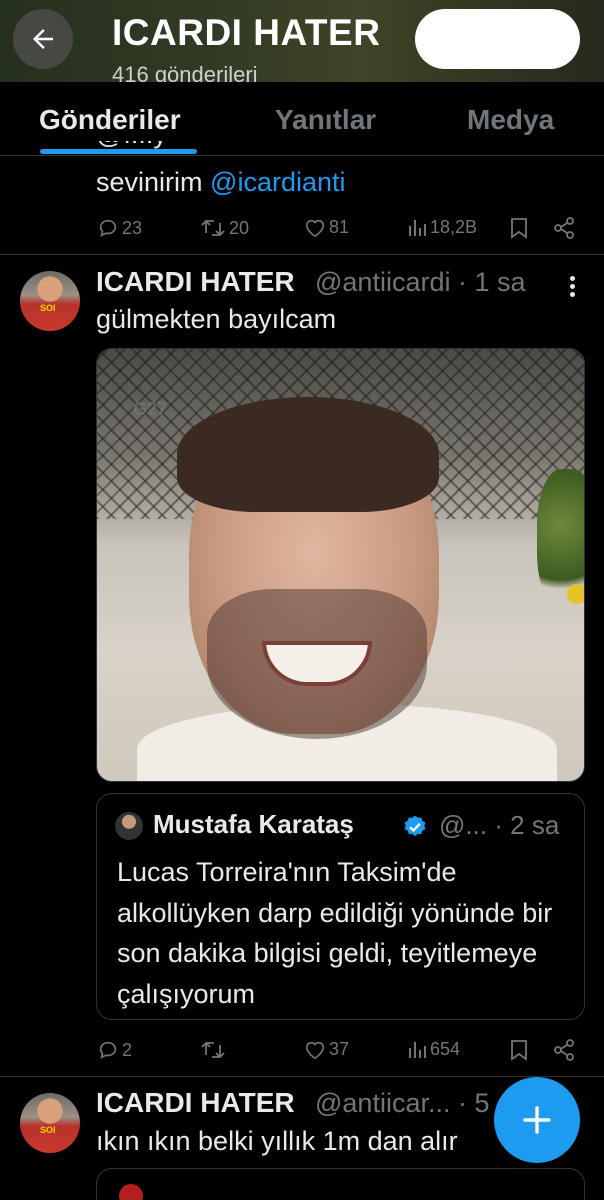 The width and height of the screenshot is (604, 1200). I want to click on author-handle: @antiicardi · 1 sa, so click(420, 282).